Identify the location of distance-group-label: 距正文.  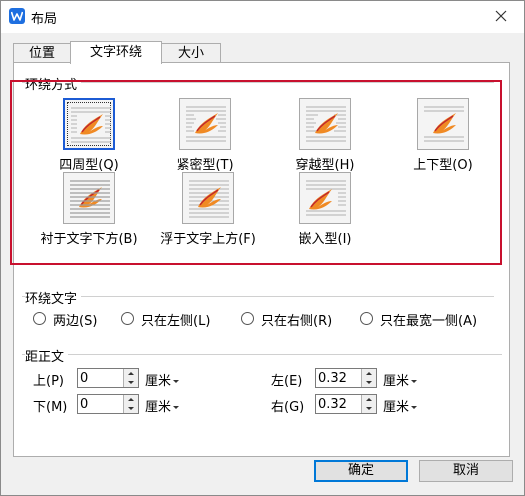
(47, 355).